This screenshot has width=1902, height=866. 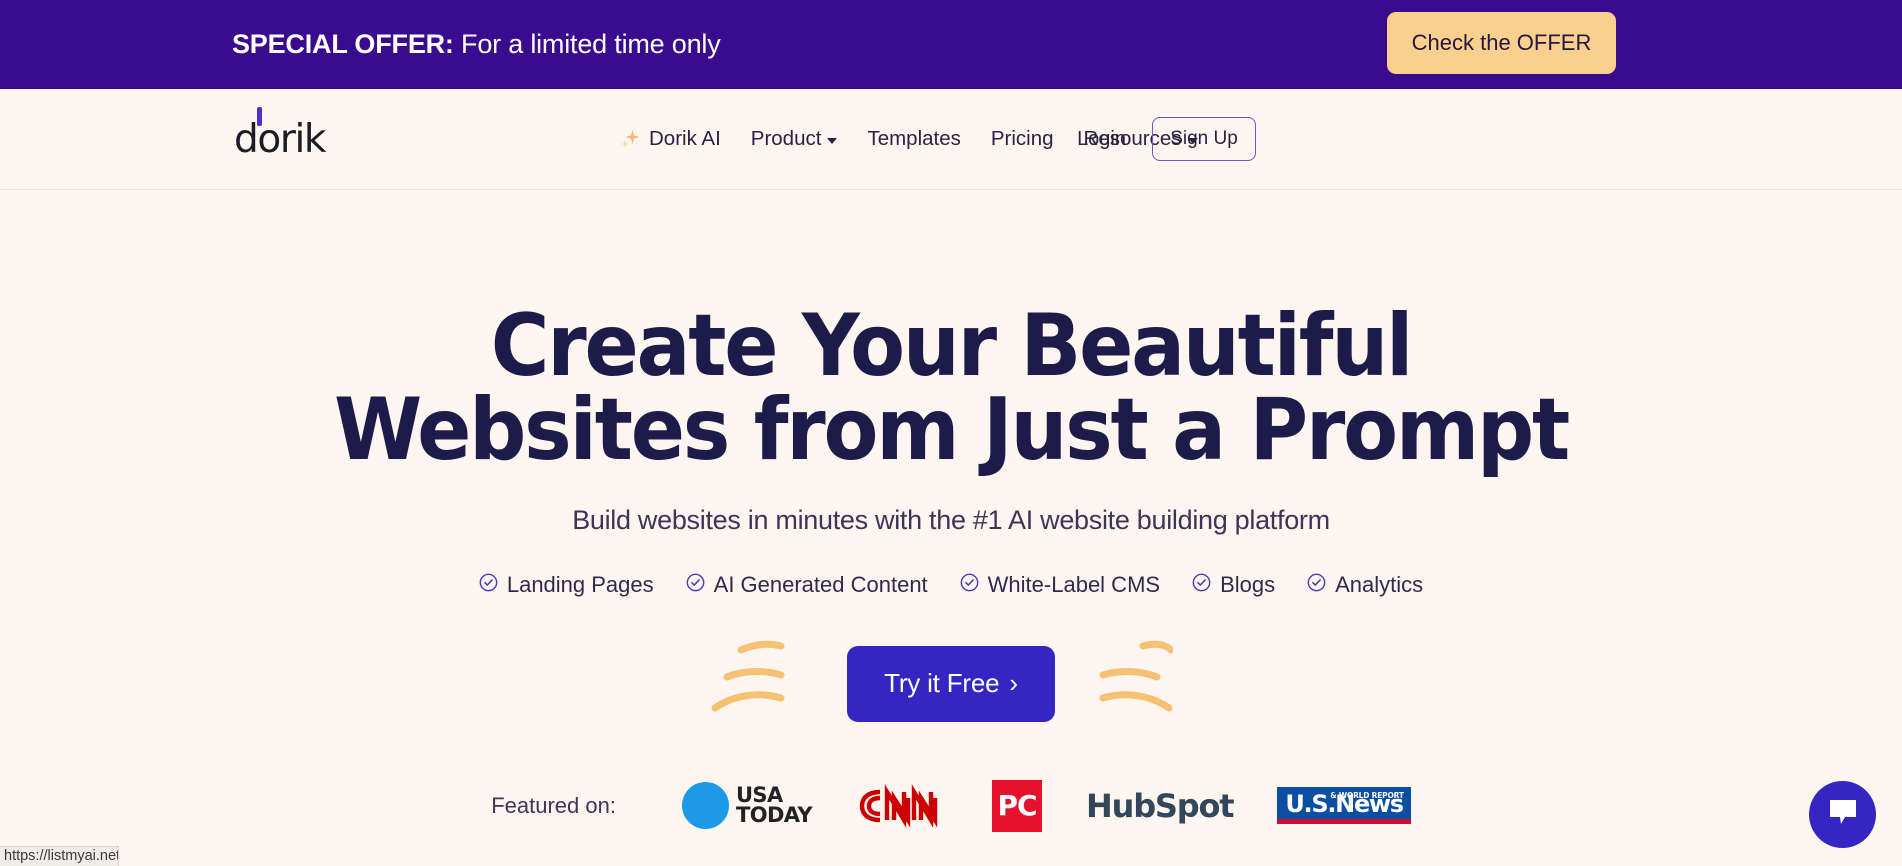 I want to click on chat-bubble-icon, so click(x=1843, y=814).